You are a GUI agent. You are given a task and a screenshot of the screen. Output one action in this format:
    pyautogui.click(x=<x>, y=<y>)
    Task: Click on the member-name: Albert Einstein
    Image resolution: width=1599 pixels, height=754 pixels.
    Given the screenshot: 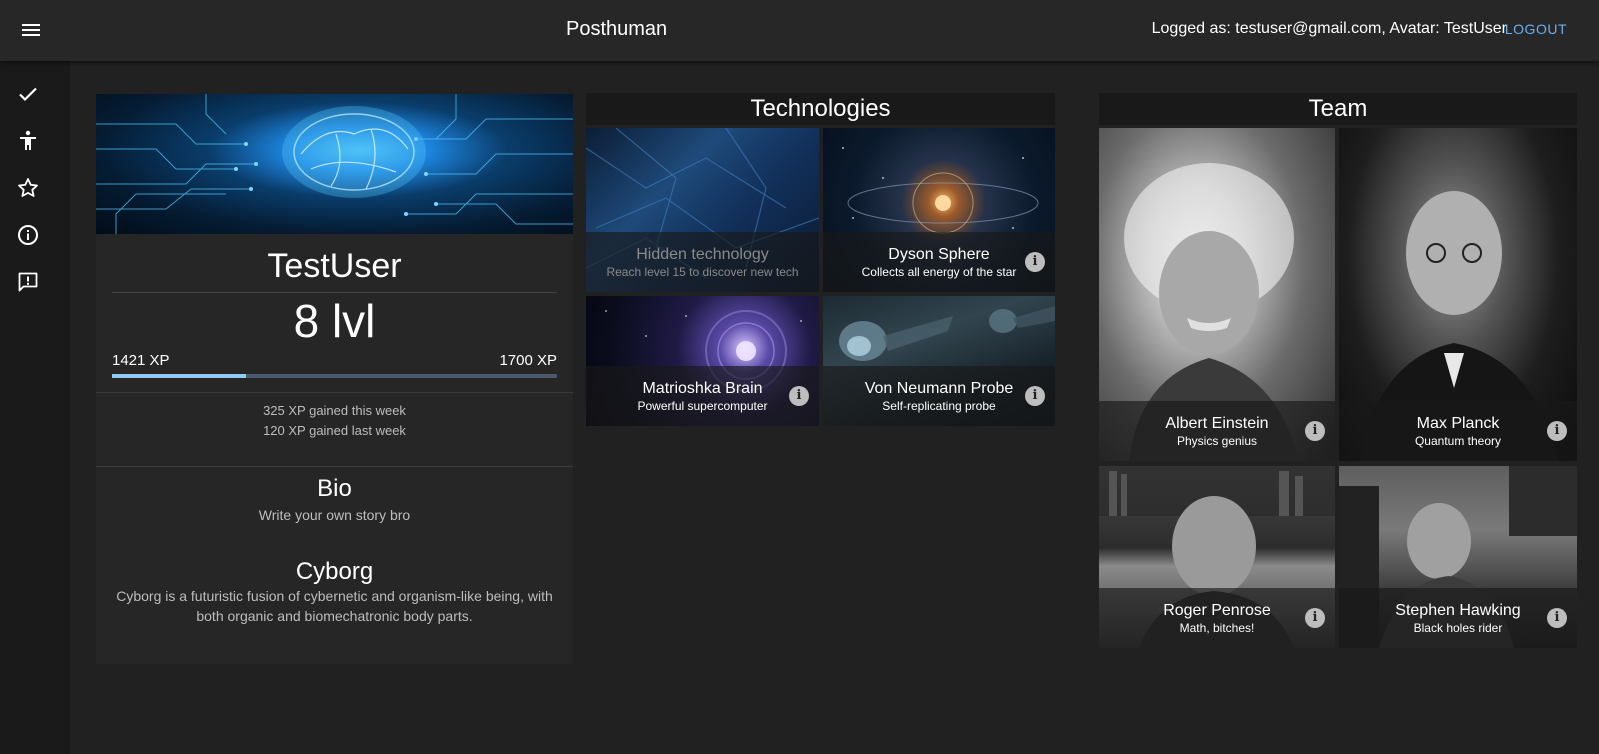 What is the action you would take?
    pyautogui.click(x=1217, y=423)
    